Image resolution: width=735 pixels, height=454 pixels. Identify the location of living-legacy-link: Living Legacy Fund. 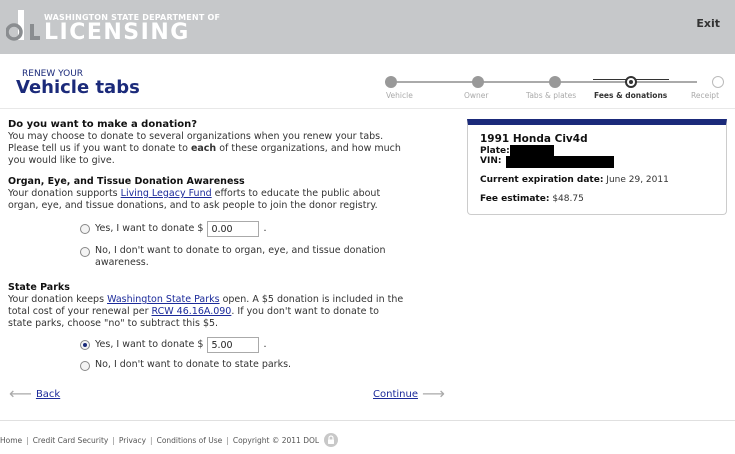
(166, 193).